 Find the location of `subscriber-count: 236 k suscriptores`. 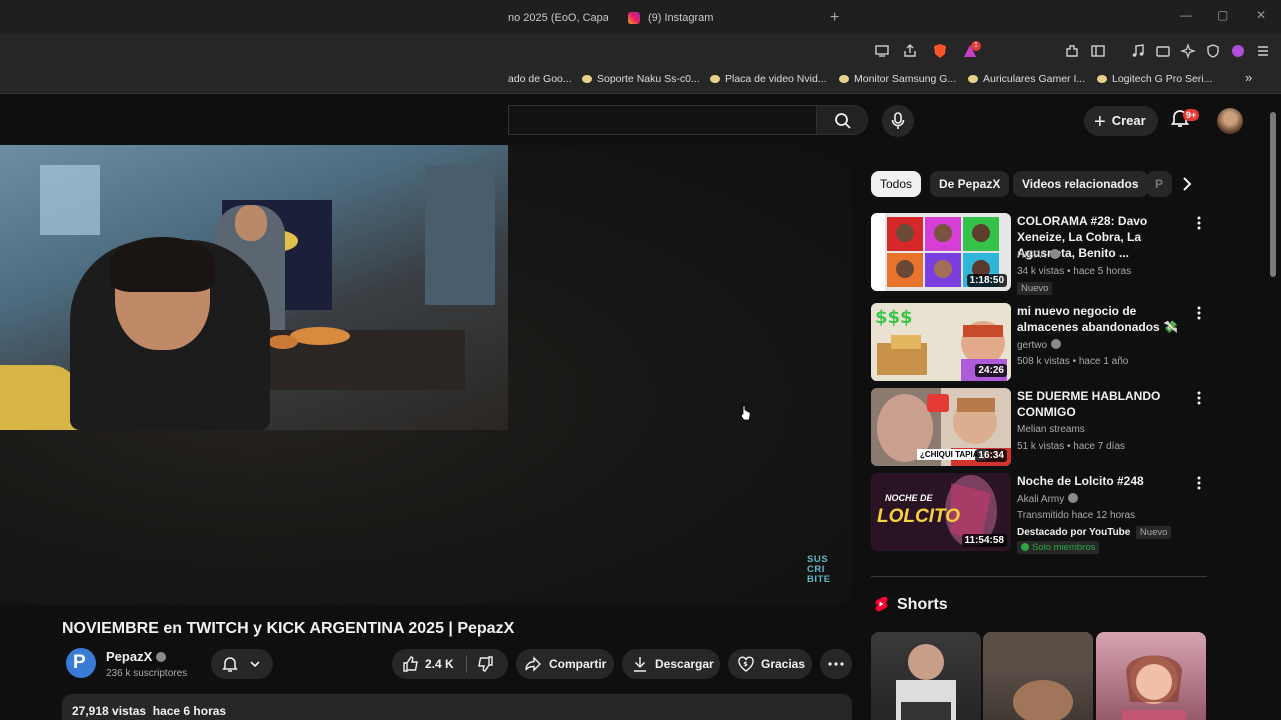

subscriber-count: 236 k suscriptores is located at coordinates (147, 673).